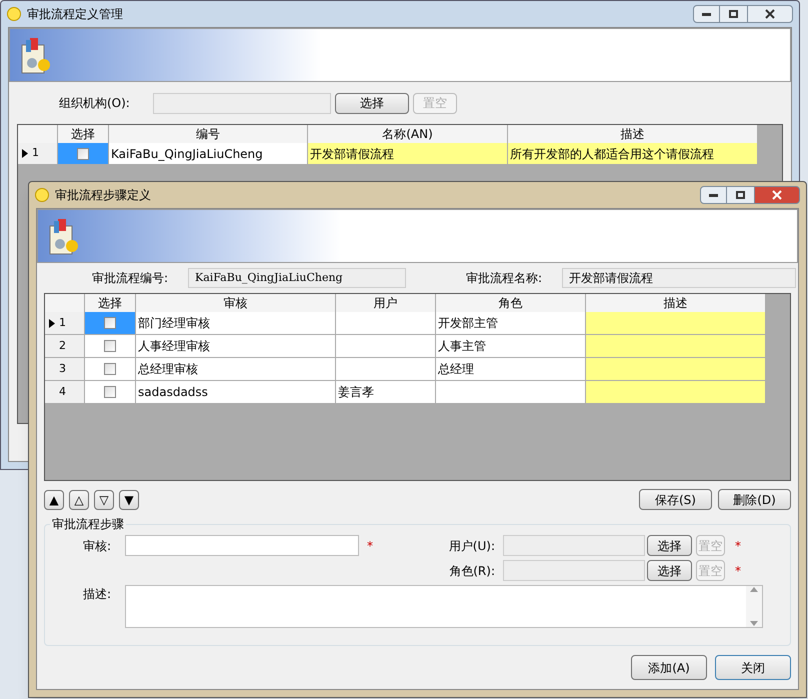 This screenshot has width=808, height=699. Describe the element at coordinates (62, 346) in the screenshot. I see `row-number: 2` at that location.